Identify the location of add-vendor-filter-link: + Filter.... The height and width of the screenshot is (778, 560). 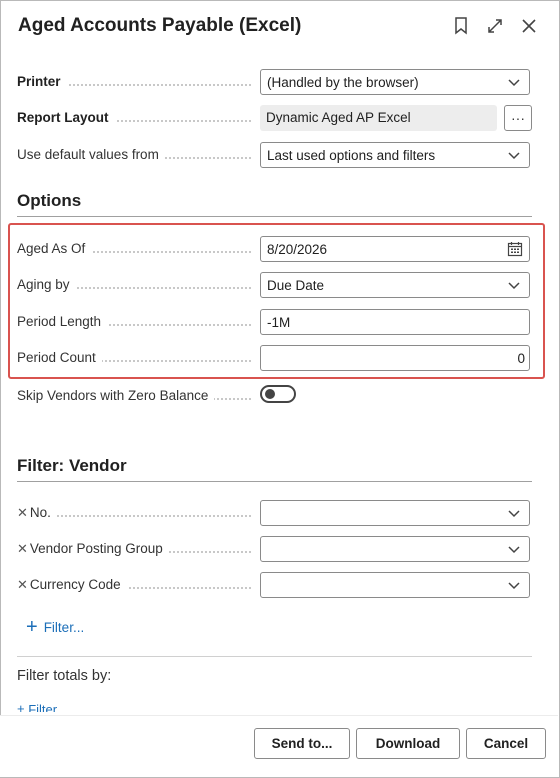
(55, 627).